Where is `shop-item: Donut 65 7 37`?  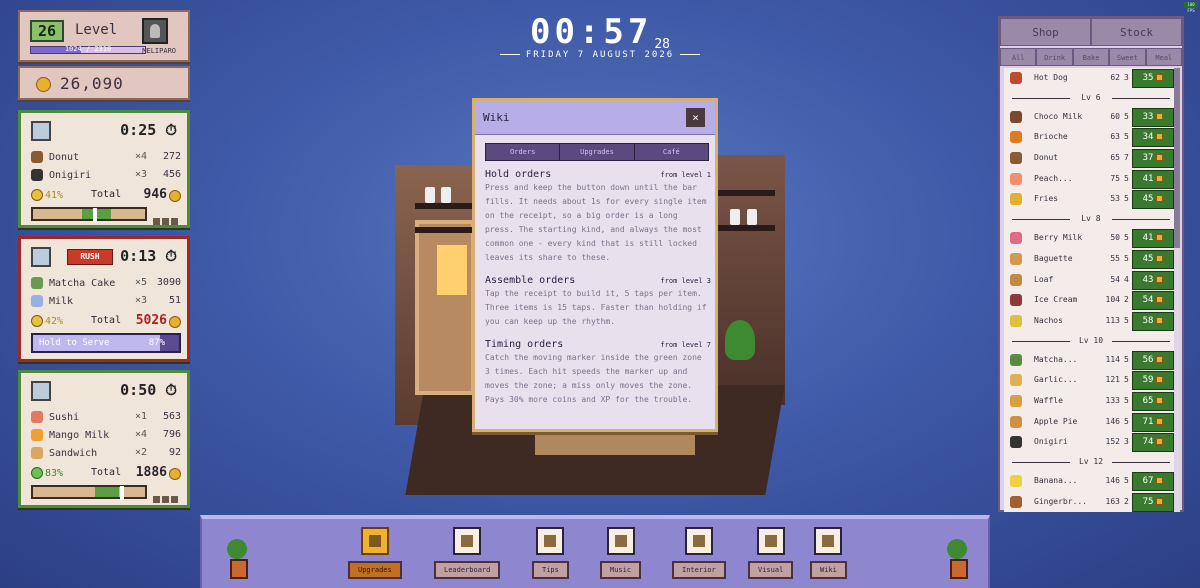 shop-item: Donut 65 7 37 is located at coordinates (1091, 158).